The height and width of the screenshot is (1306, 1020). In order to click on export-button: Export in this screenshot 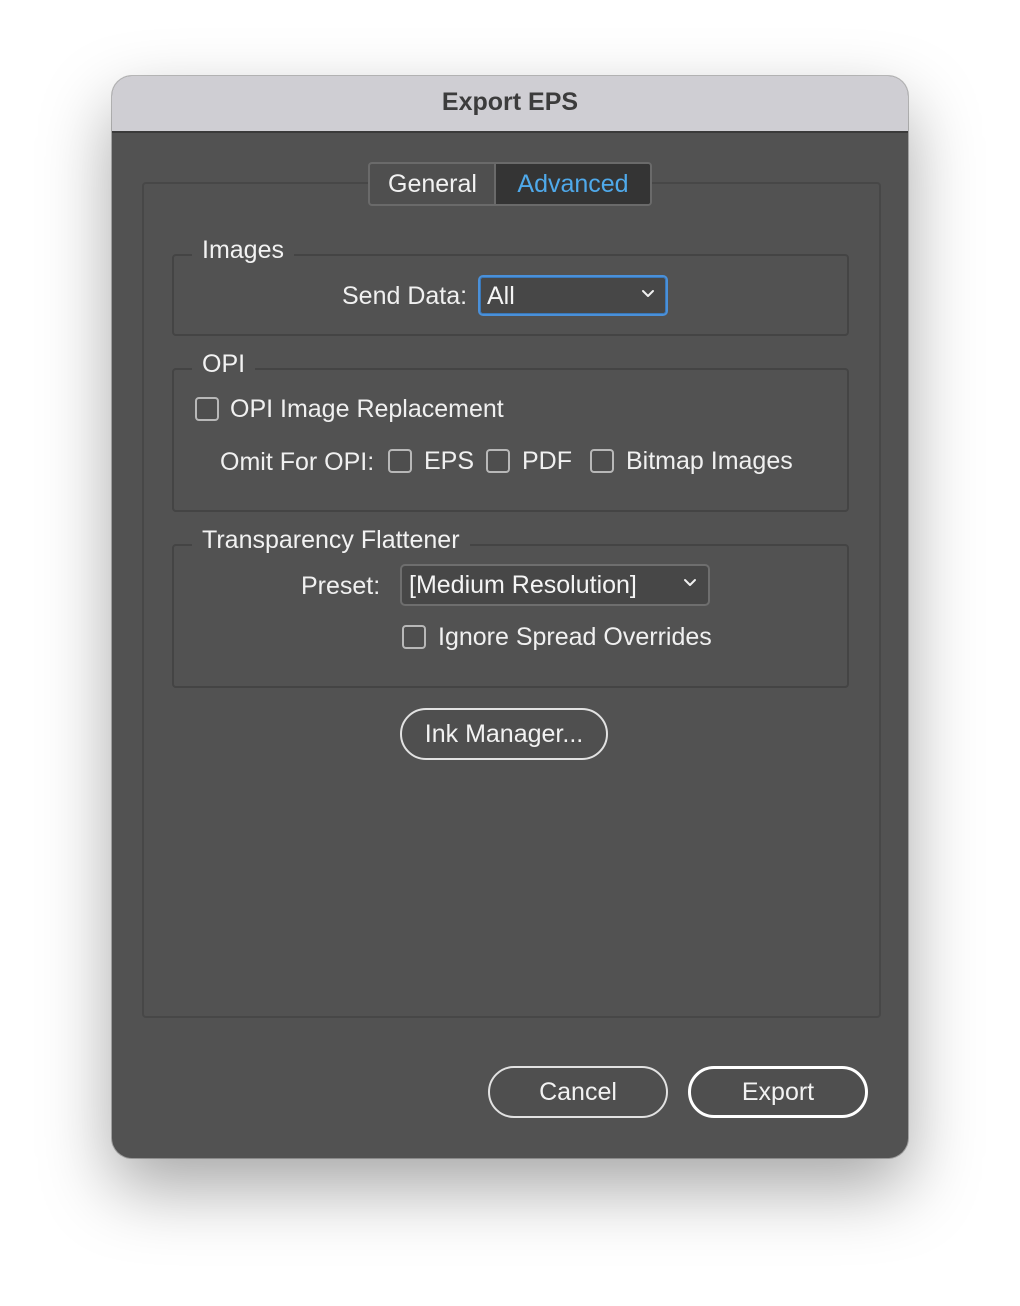, I will do `click(778, 1092)`.